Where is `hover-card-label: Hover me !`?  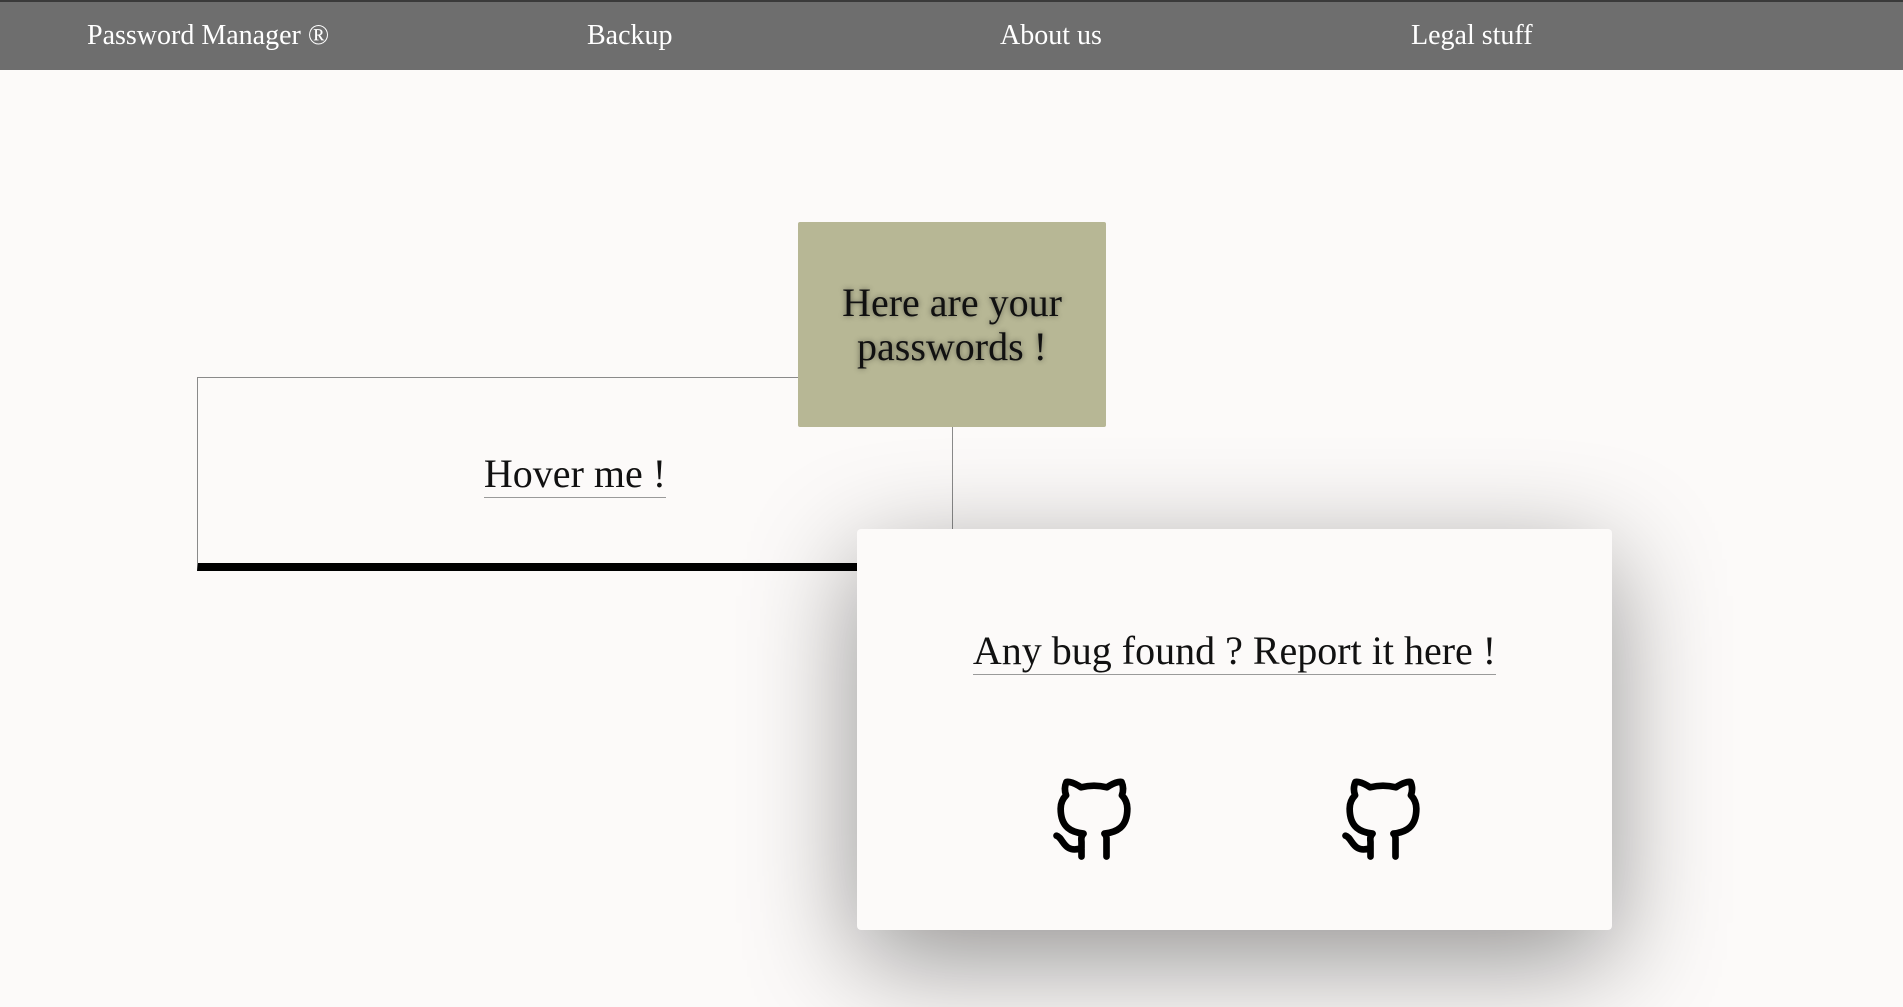
hover-card-label: Hover me ! is located at coordinates (575, 474).